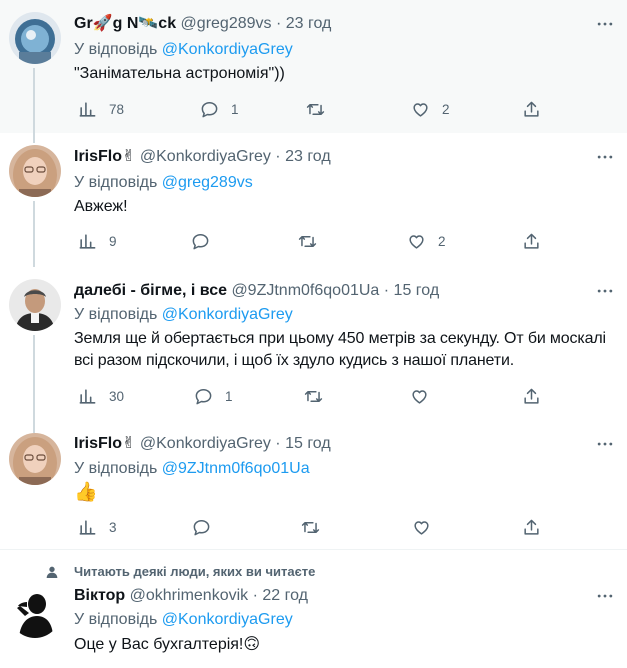 The height and width of the screenshot is (668, 627). I want to click on views-button: 78, so click(101, 109).